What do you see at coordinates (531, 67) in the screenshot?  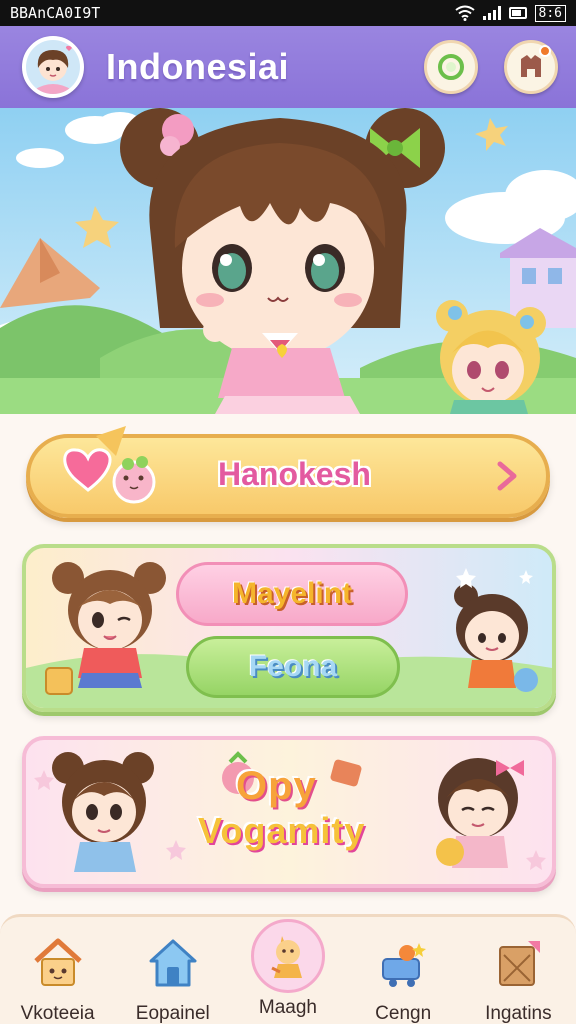 I see `shop-button` at bounding box center [531, 67].